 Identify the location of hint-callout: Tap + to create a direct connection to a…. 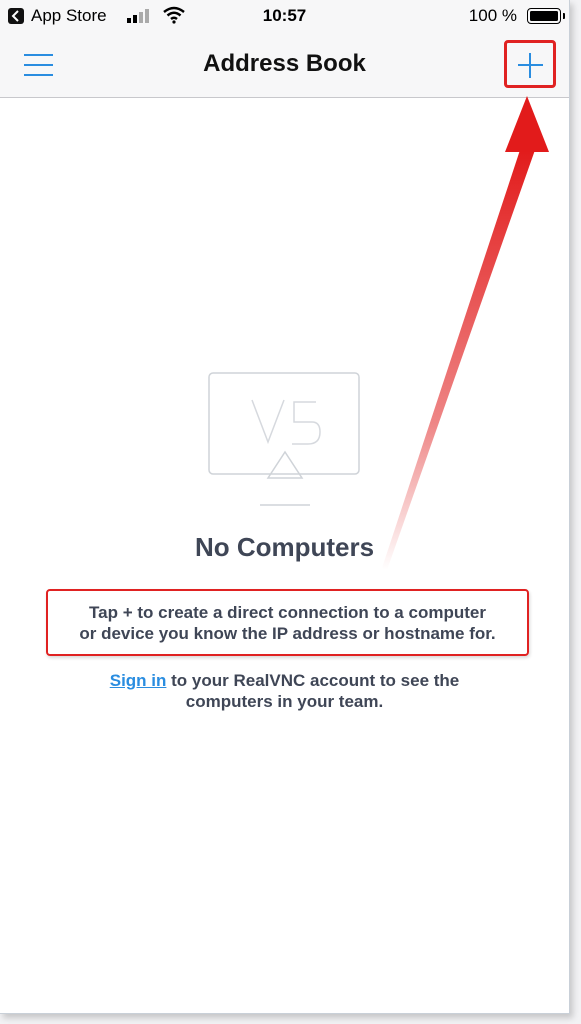
(287, 622).